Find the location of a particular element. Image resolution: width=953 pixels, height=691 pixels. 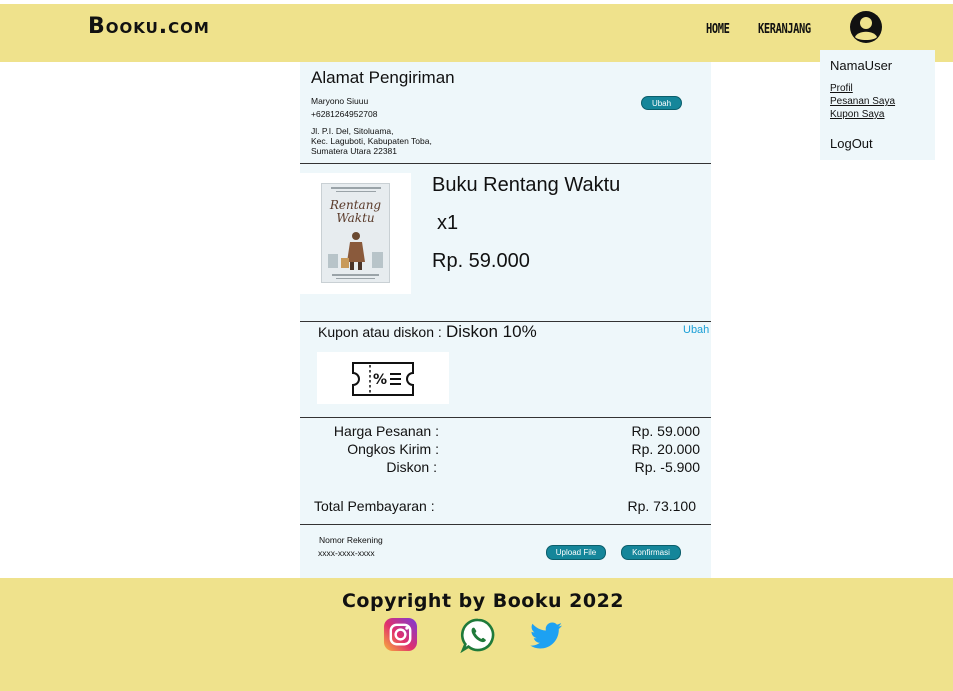

dropdown-logout-link: LogOut is located at coordinates (851, 143).